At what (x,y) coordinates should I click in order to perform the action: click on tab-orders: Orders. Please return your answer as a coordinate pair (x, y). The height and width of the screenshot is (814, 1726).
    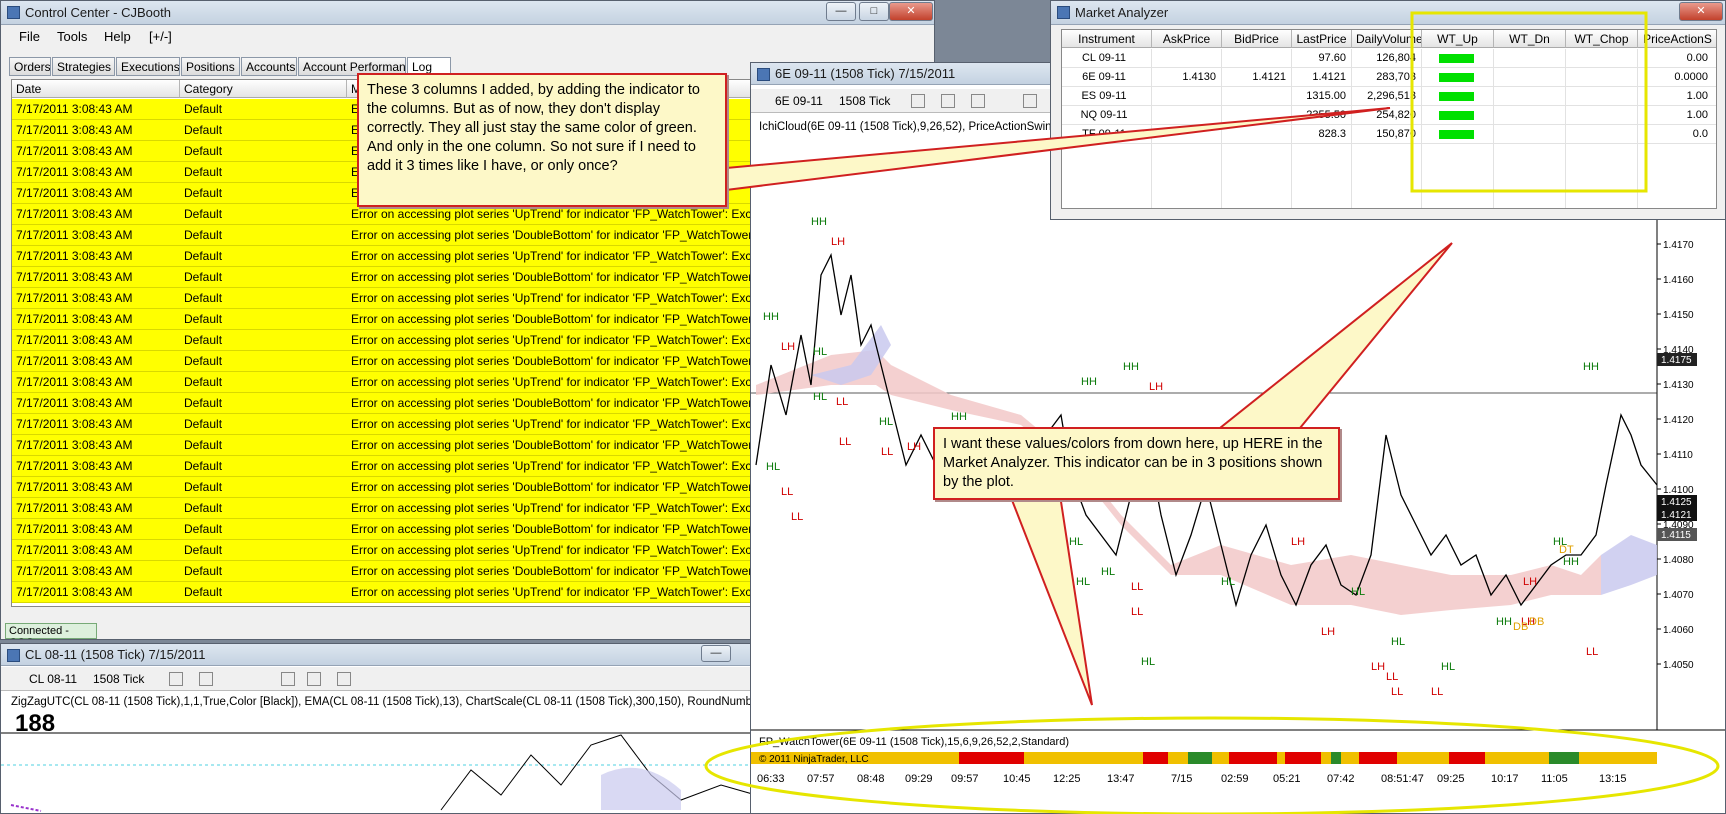
    Looking at the image, I should click on (30, 66).